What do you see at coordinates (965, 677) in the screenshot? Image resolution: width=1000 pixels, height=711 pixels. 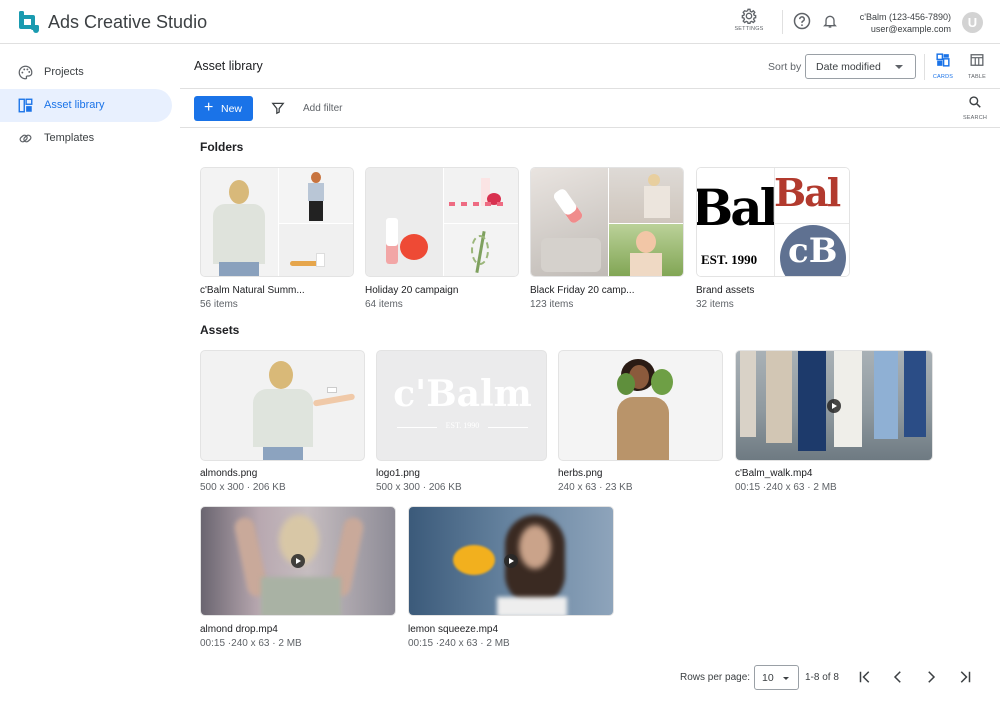 I see `last-page-icon` at bounding box center [965, 677].